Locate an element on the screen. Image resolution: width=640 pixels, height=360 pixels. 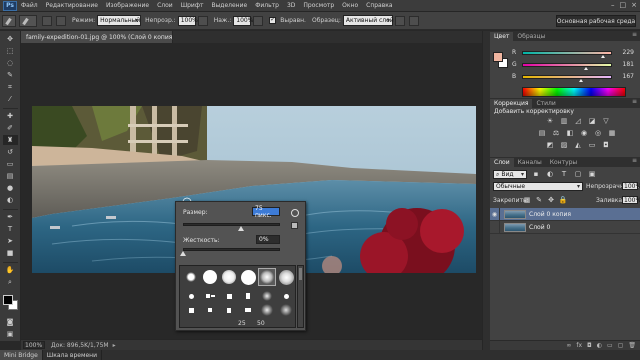
ignore-adjustment-icon is located at coordinates (399, 20).